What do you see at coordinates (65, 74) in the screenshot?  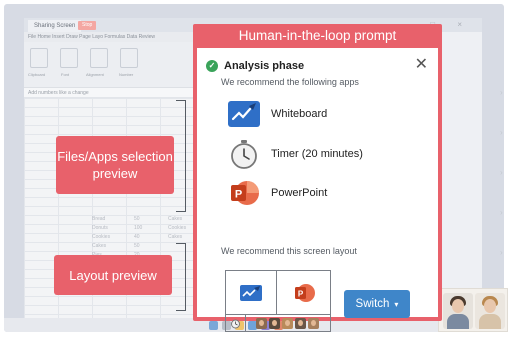 I see `ribbon-label: Font` at bounding box center [65, 74].